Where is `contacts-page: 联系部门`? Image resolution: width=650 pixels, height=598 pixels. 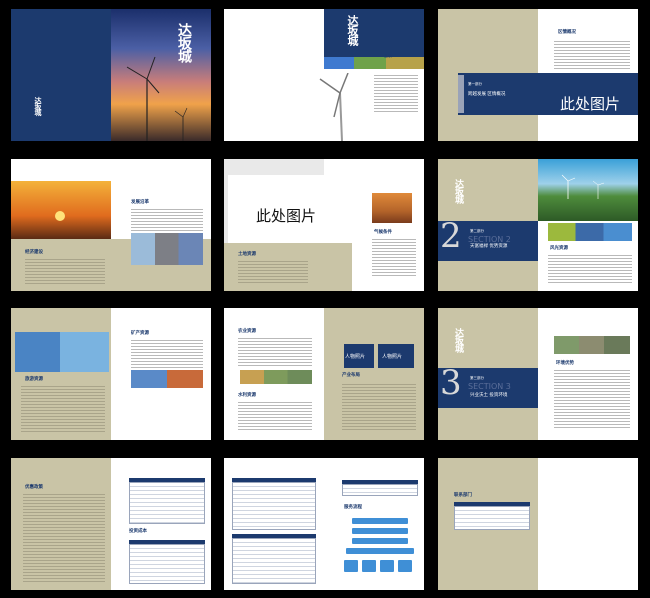
contacts-page: 联系部门 is located at coordinates (538, 524).